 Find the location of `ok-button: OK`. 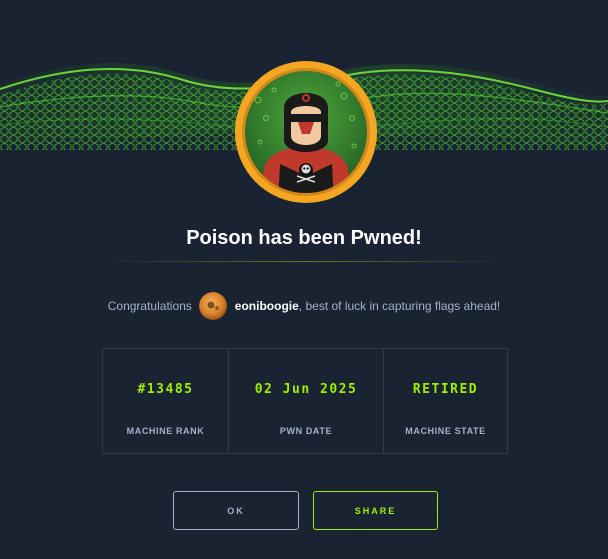

ok-button: OK is located at coordinates (236, 510).